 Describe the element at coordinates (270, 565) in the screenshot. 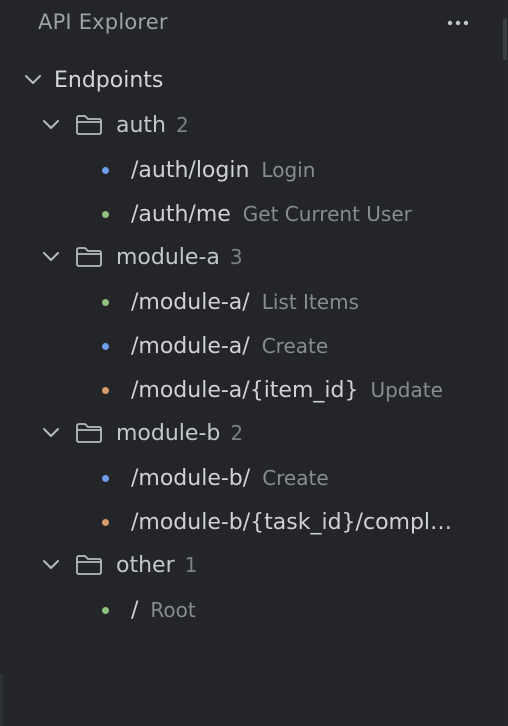

I see `tree-group-other: other 1` at that location.